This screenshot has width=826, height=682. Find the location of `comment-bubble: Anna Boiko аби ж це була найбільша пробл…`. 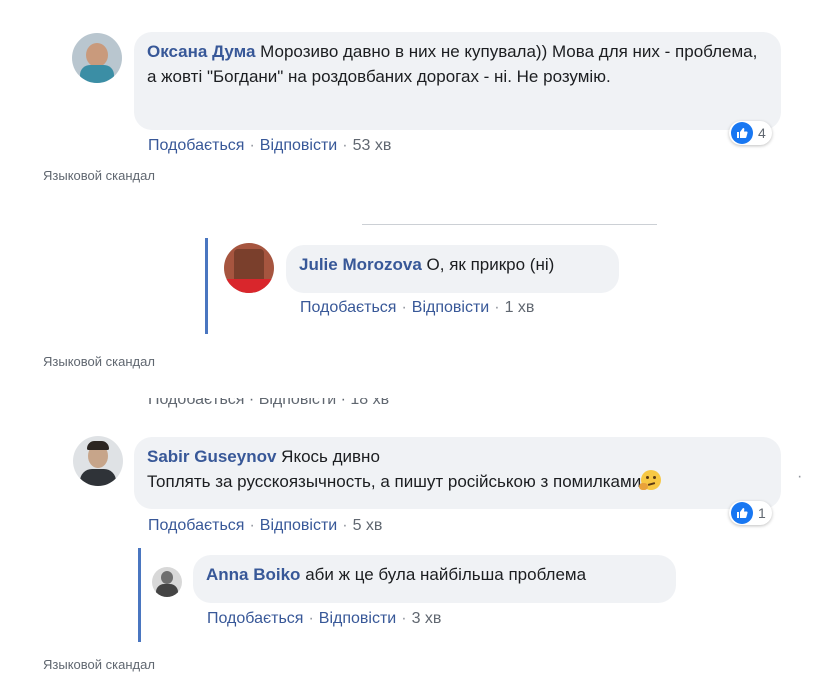

comment-bubble: Anna Boiko аби ж це була найбільша пробл… is located at coordinates (434, 579).